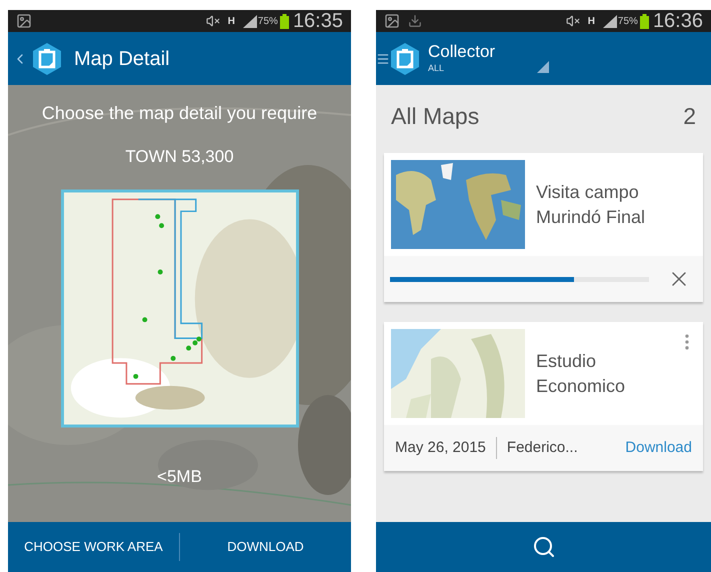 The height and width of the screenshot is (572, 711). I want to click on app-title: Collector, so click(462, 52).